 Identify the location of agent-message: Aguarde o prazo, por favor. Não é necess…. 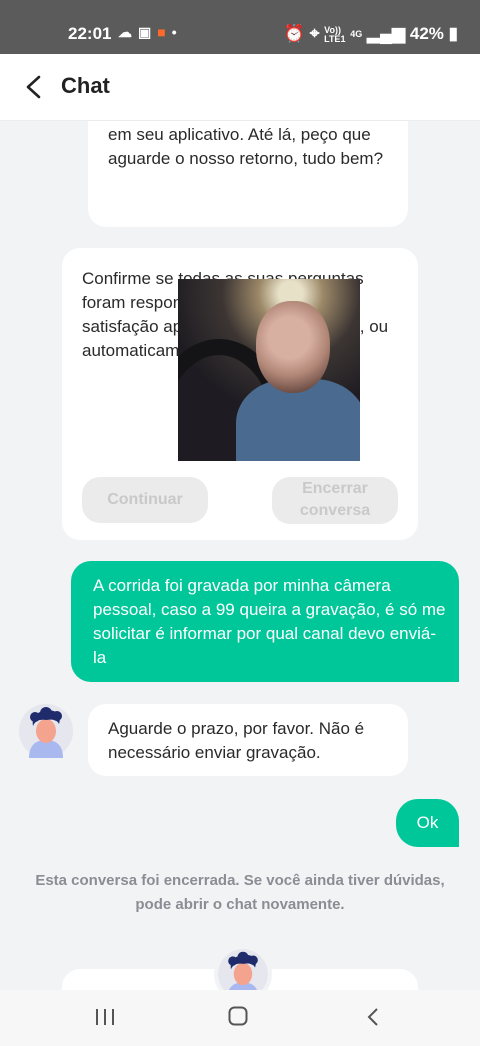
(248, 740).